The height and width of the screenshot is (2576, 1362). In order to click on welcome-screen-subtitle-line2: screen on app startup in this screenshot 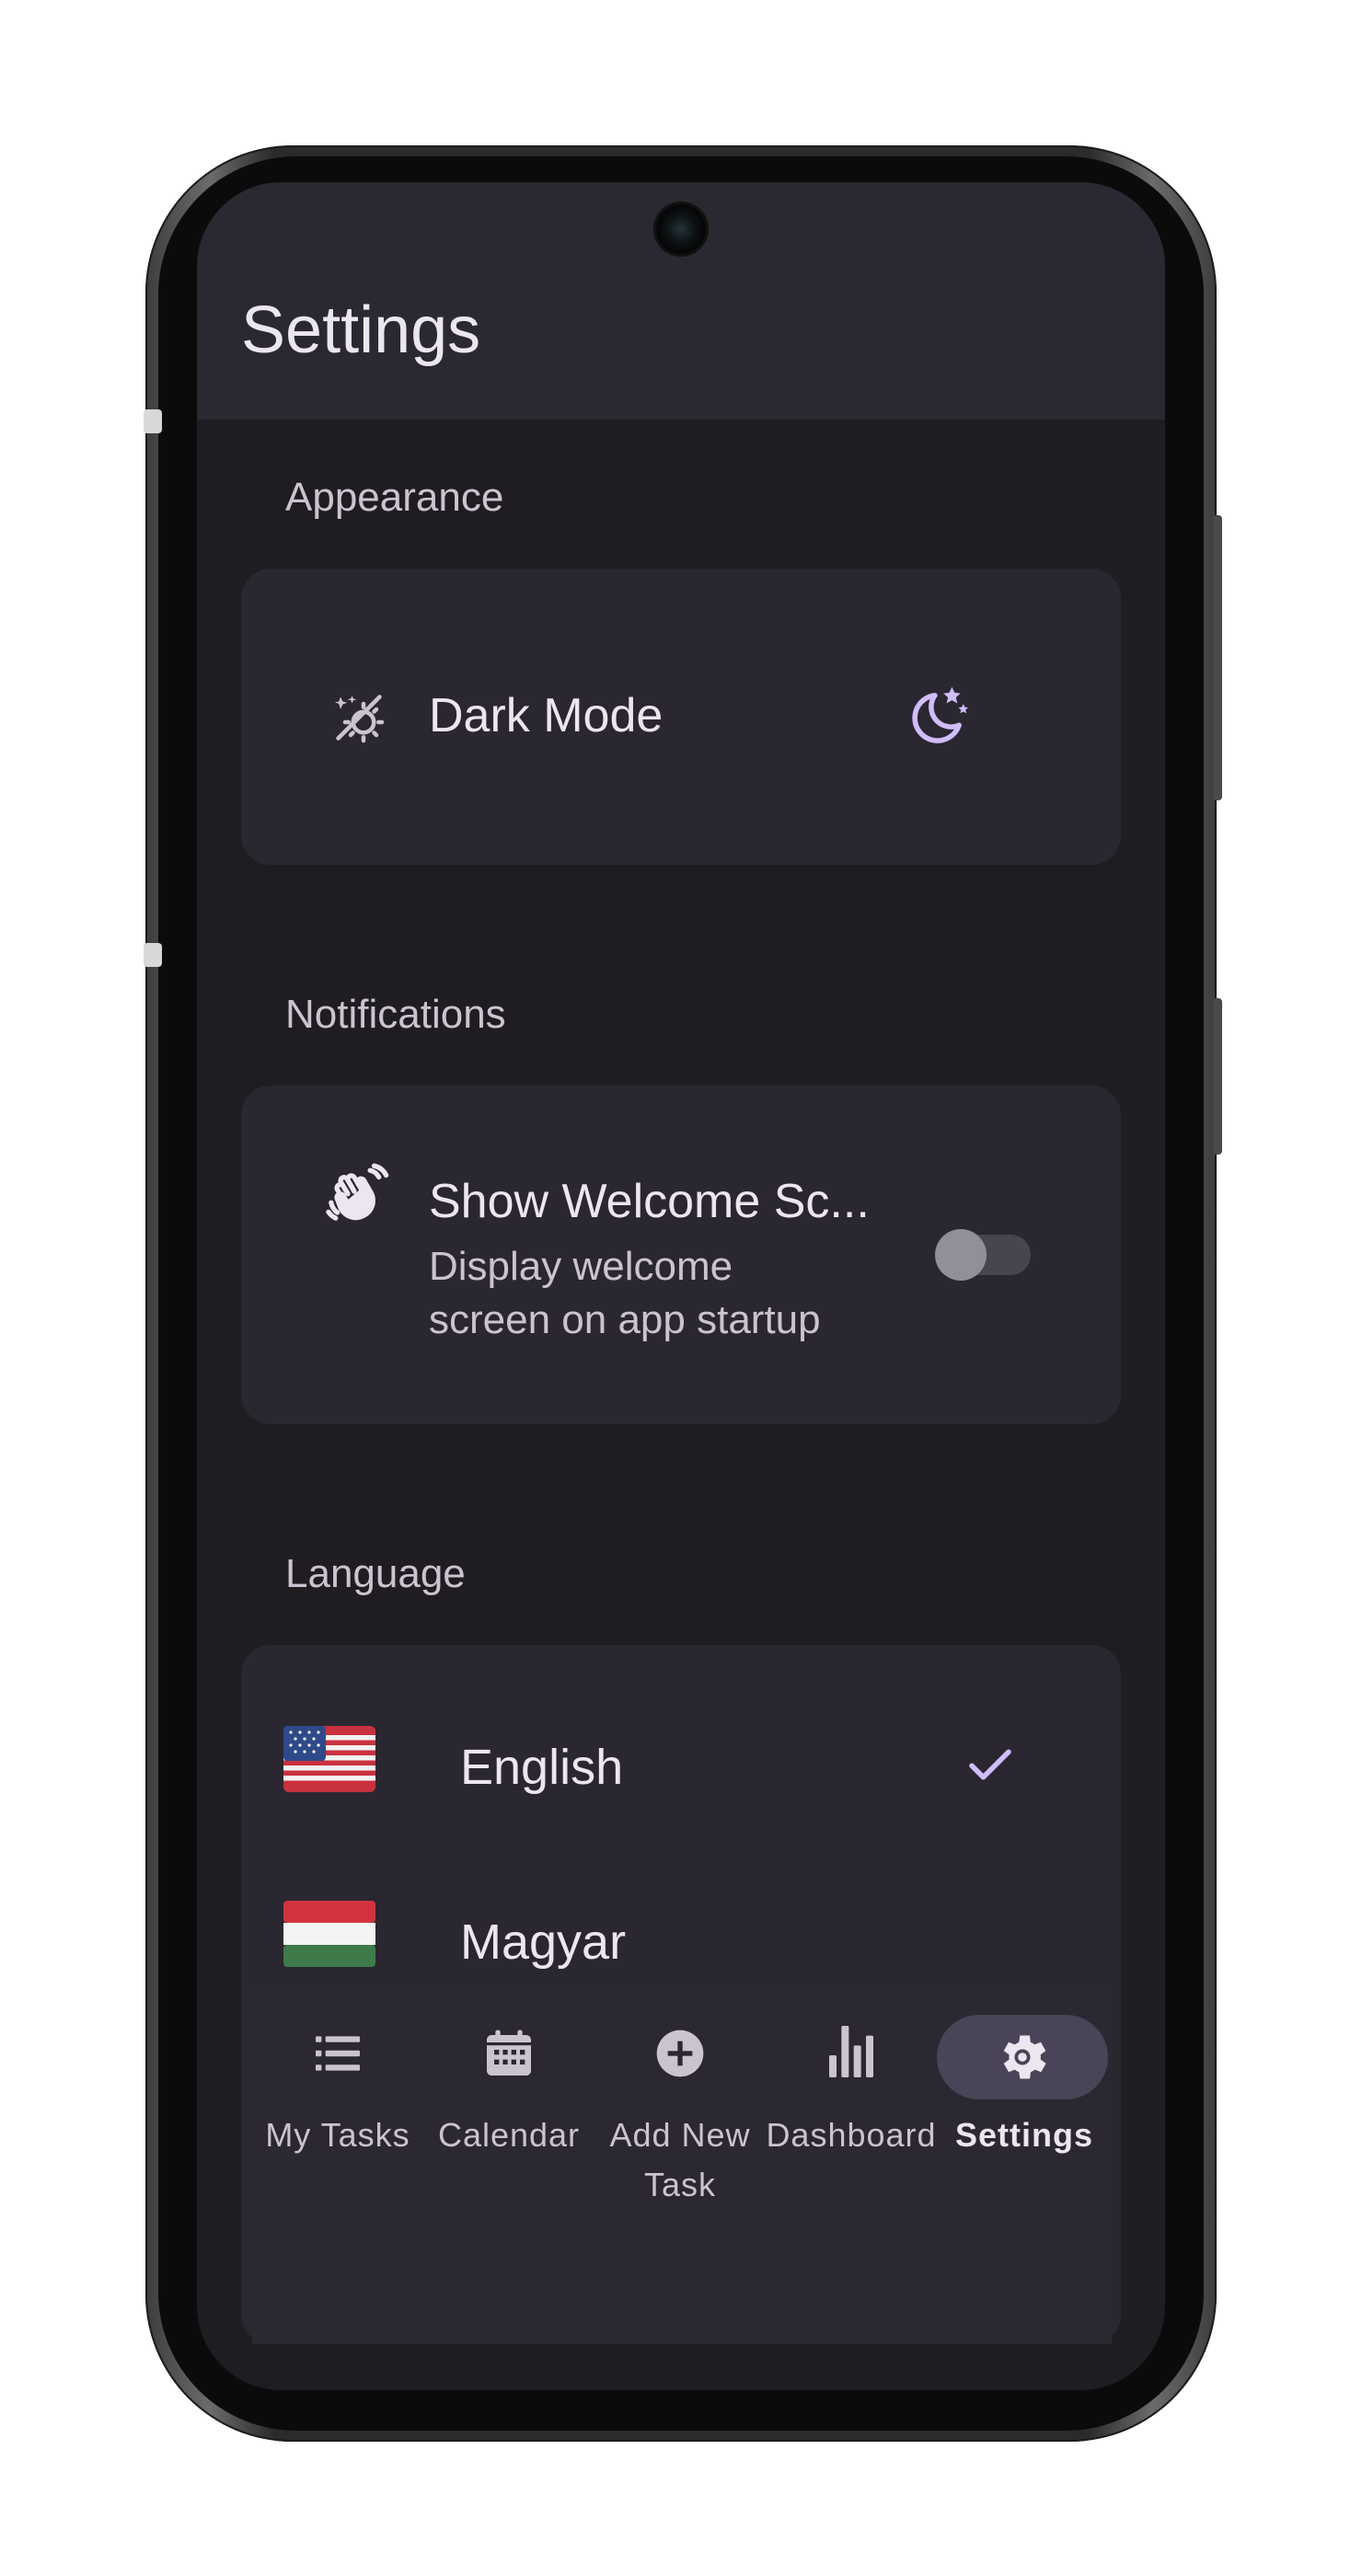, I will do `click(625, 1319)`.